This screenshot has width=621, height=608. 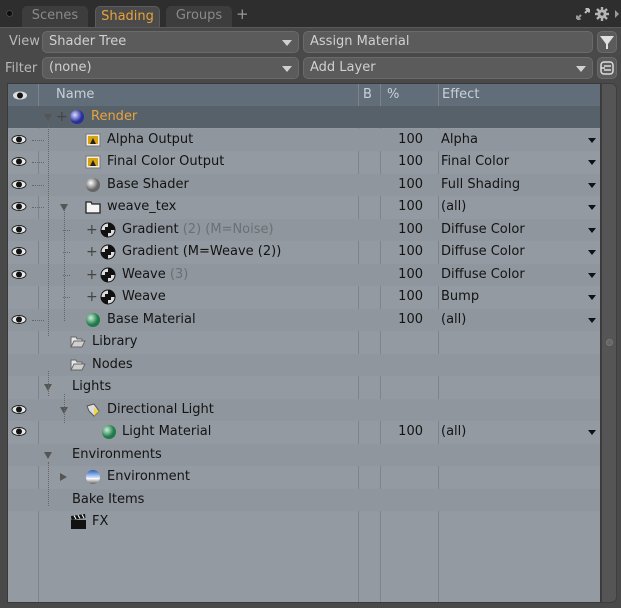 What do you see at coordinates (170, 68) in the screenshot?
I see `filter-dropdown: (none)` at bounding box center [170, 68].